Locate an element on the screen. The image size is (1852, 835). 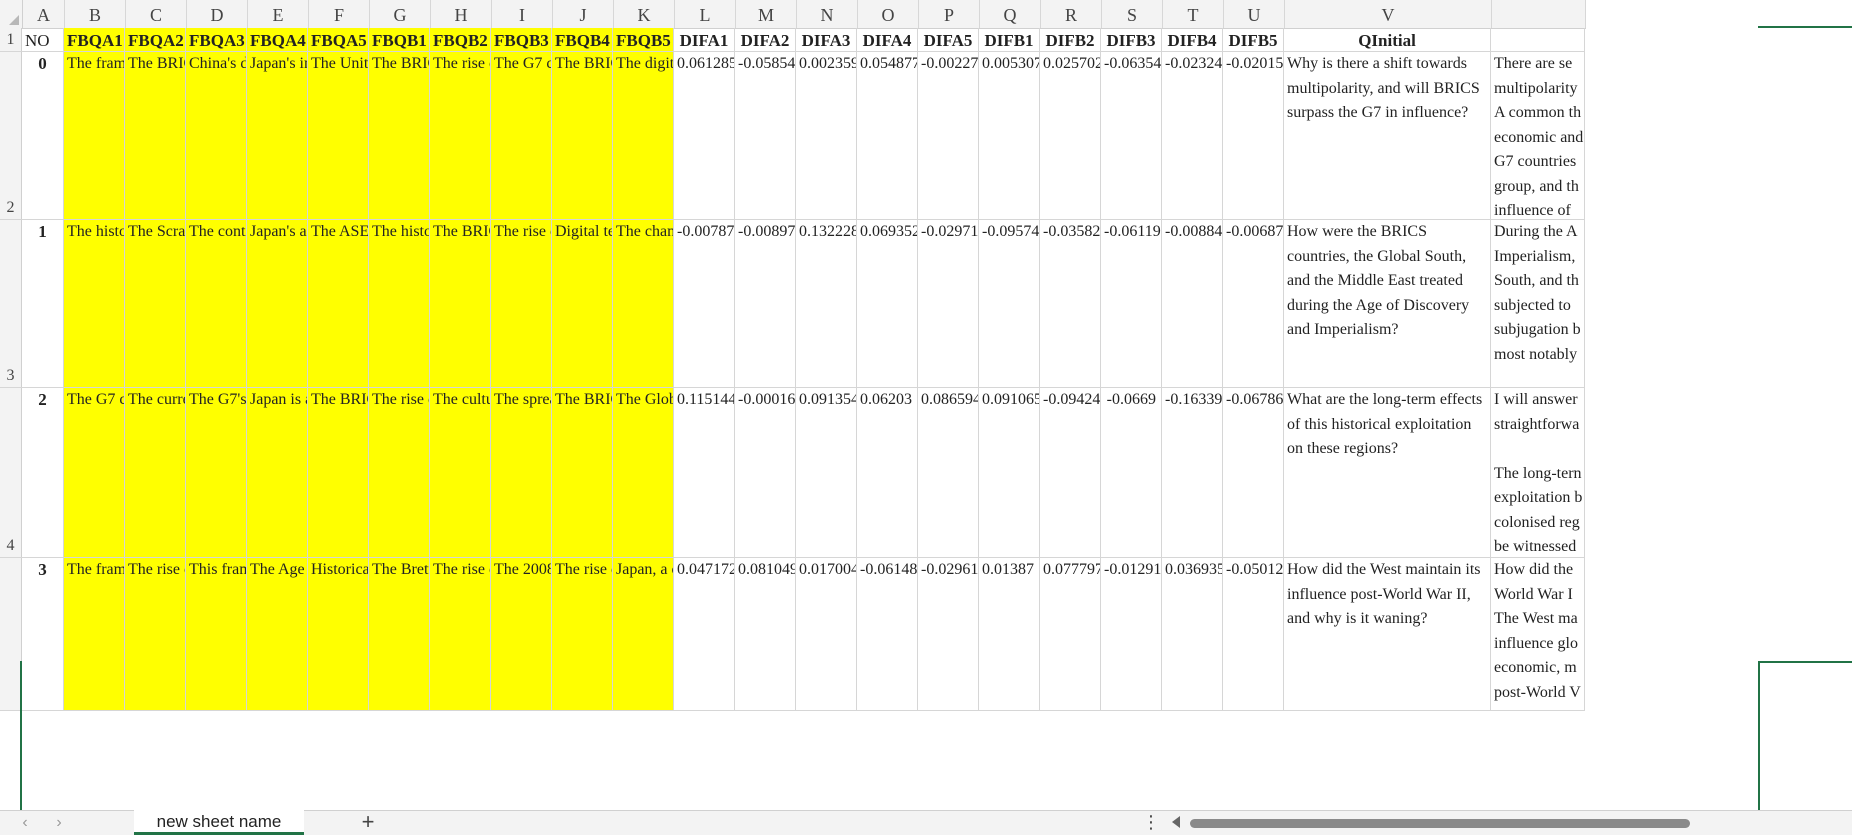
header-cell-difa2: DIFA2 is located at coordinates (765, 39).